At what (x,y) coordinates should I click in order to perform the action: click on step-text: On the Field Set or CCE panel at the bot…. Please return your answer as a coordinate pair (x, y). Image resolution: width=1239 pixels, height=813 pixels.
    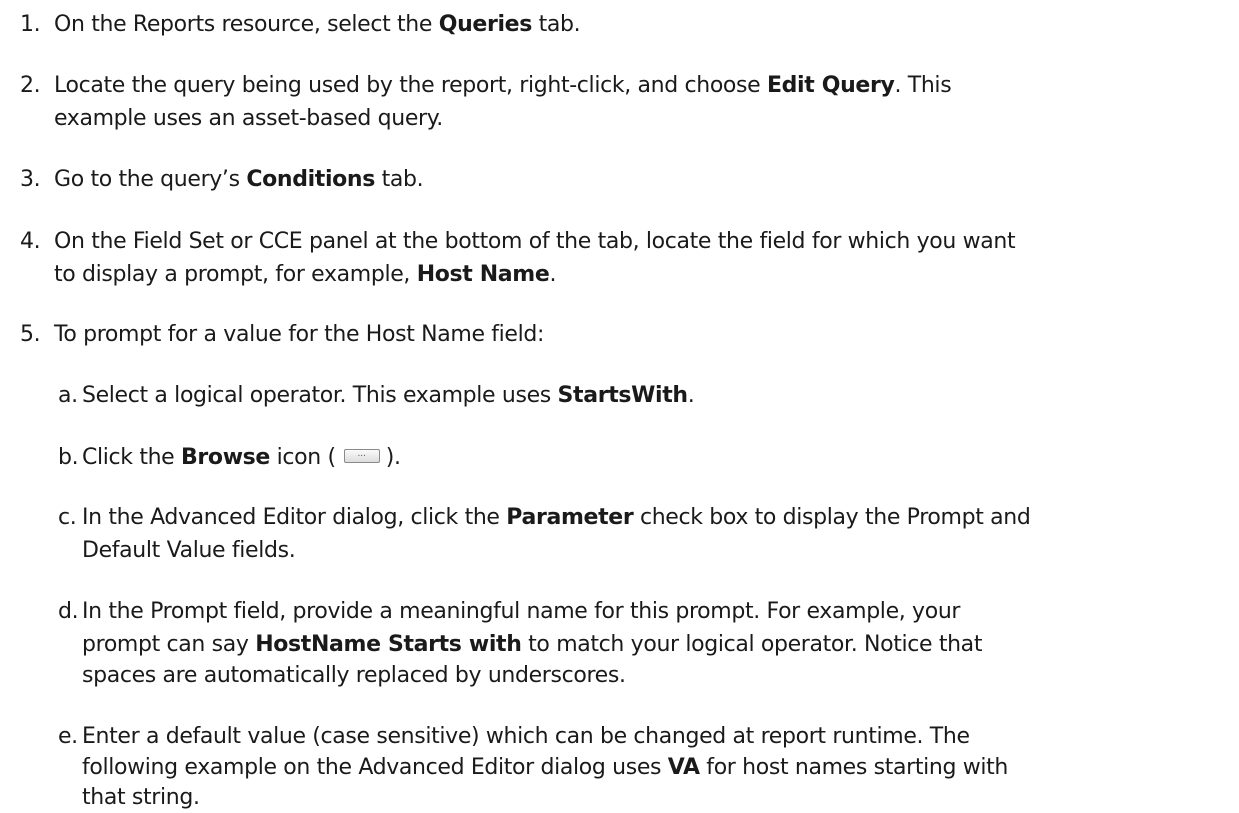
    Looking at the image, I should click on (535, 241).